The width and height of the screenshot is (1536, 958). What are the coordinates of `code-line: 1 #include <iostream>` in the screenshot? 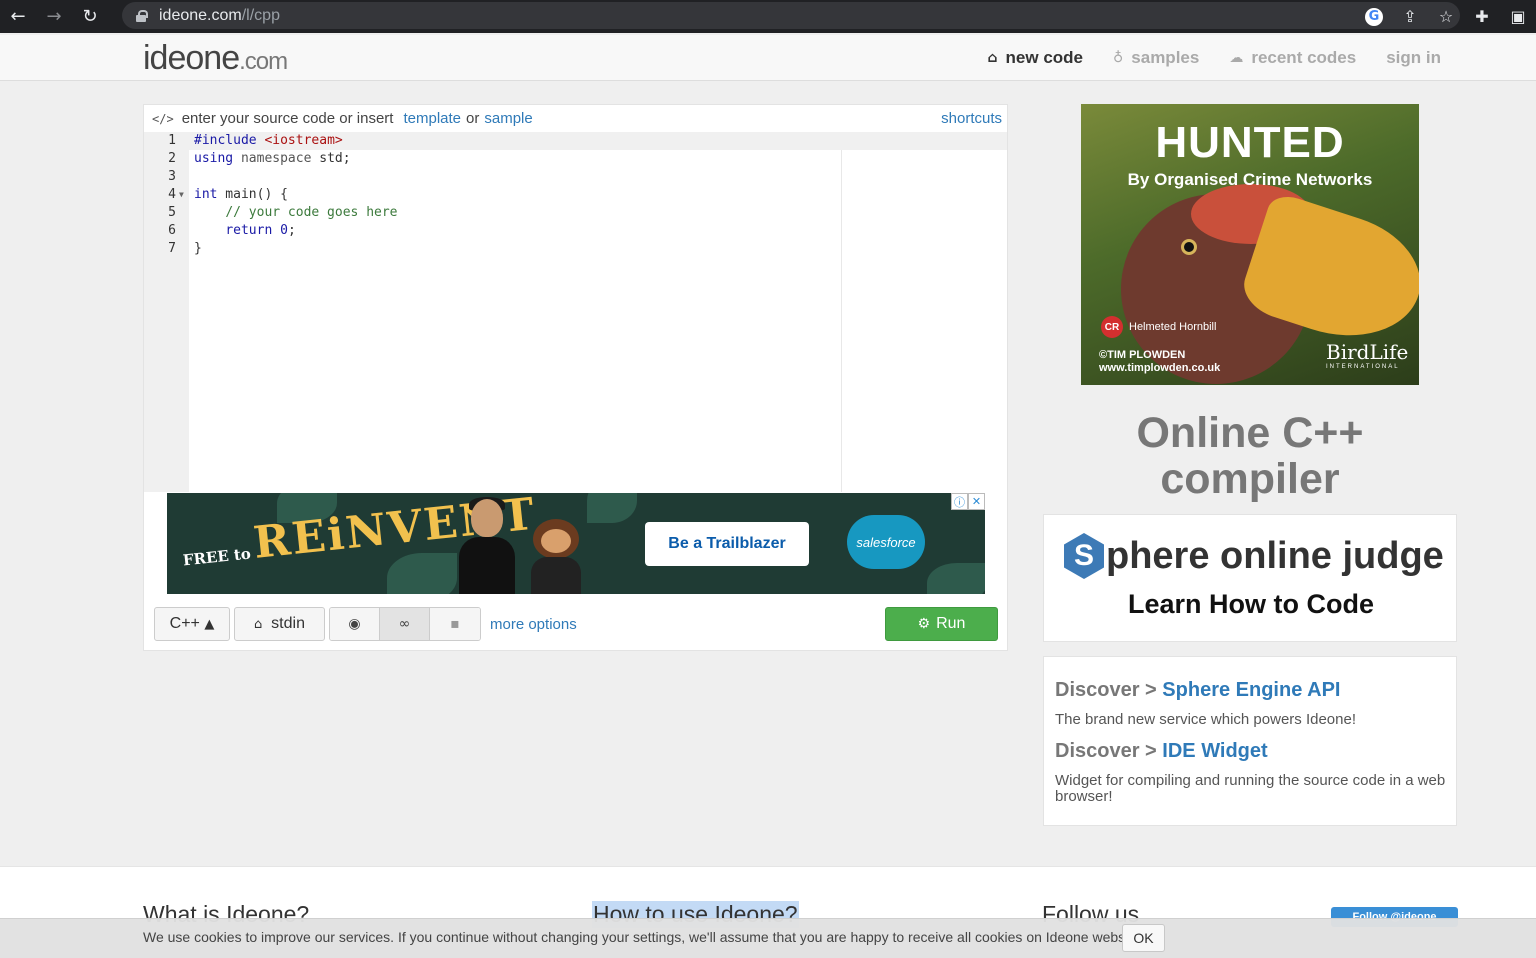 It's located at (575, 141).